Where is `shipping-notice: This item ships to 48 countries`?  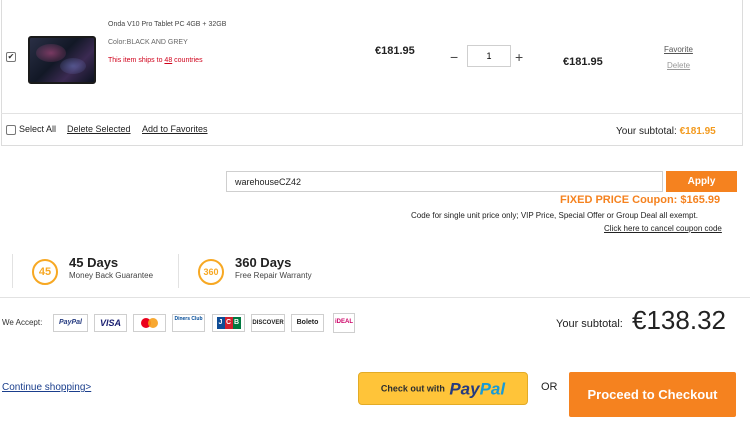
shipping-notice: This item ships to 48 countries is located at coordinates (155, 60).